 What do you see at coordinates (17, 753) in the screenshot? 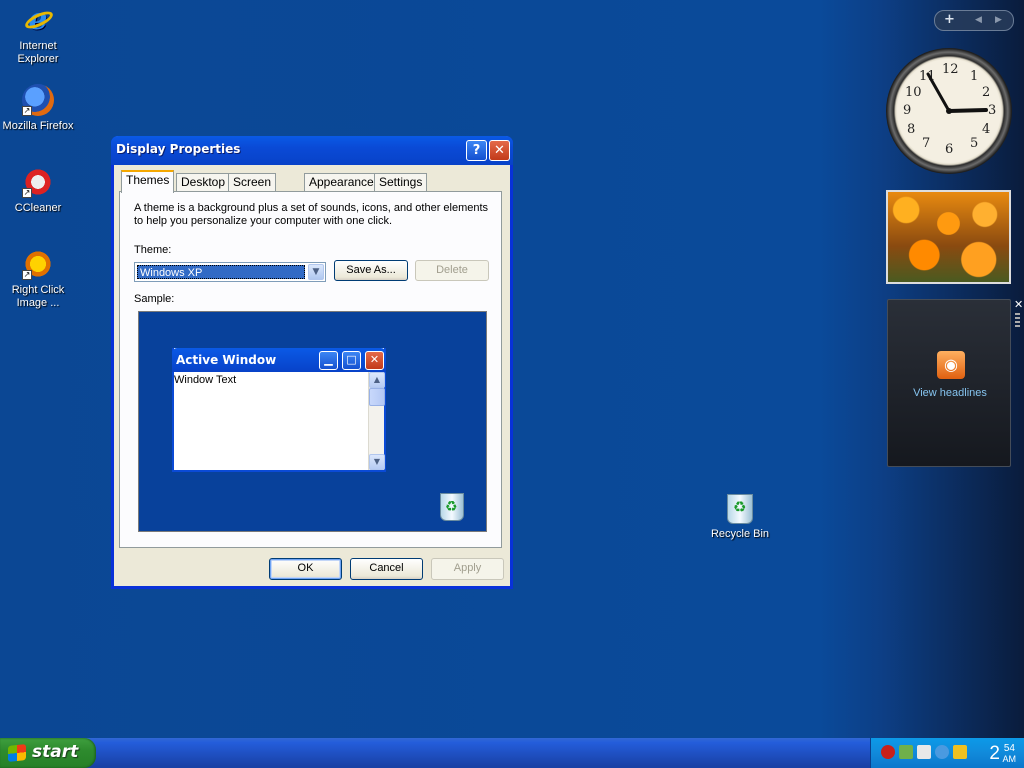
I see `windows-logo-icon` at bounding box center [17, 753].